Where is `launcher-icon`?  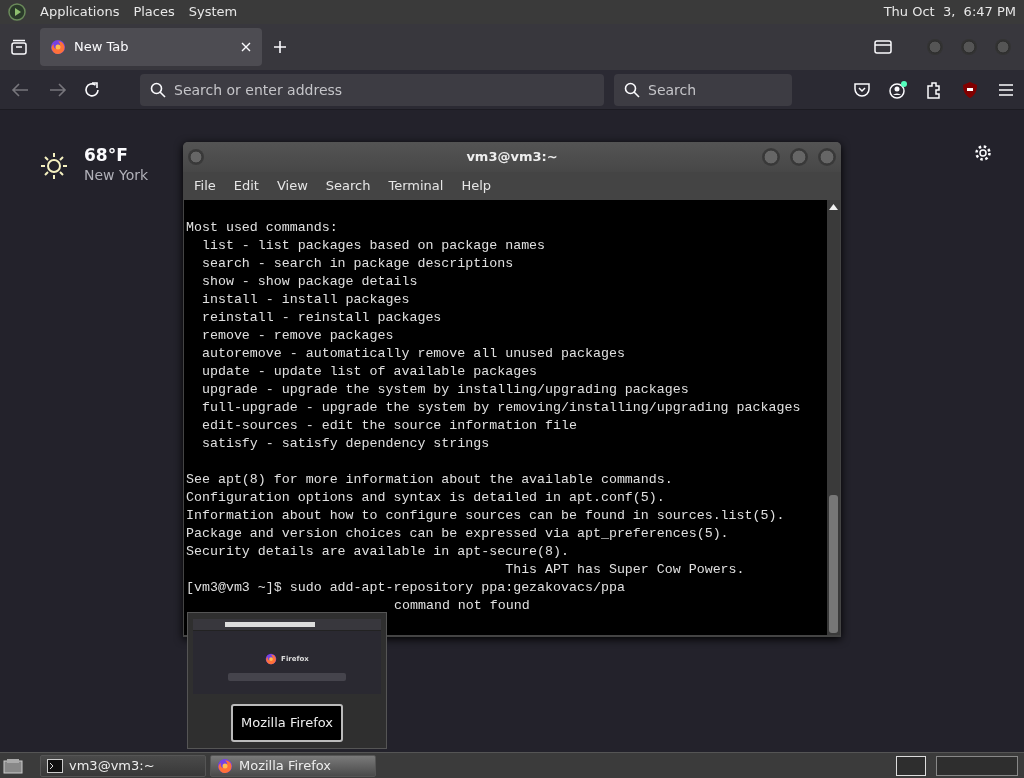
launcher-icon is located at coordinates (17, 12).